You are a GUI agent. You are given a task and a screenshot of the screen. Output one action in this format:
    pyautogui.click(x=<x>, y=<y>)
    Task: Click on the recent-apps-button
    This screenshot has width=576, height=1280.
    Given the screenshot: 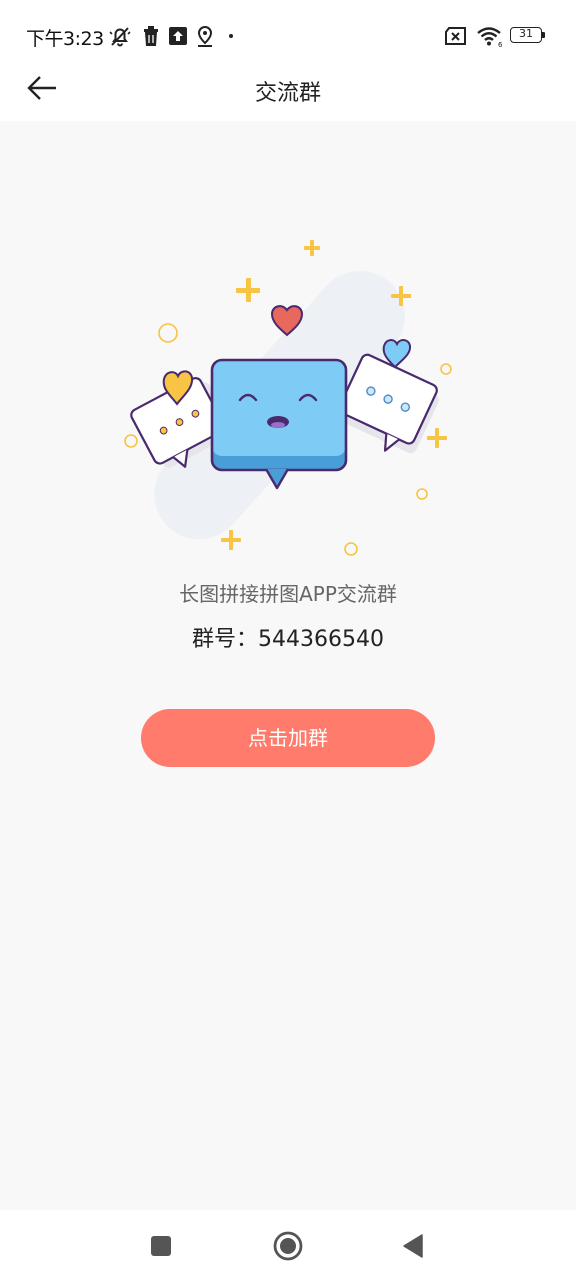 What is the action you would take?
    pyautogui.click(x=161, y=1246)
    